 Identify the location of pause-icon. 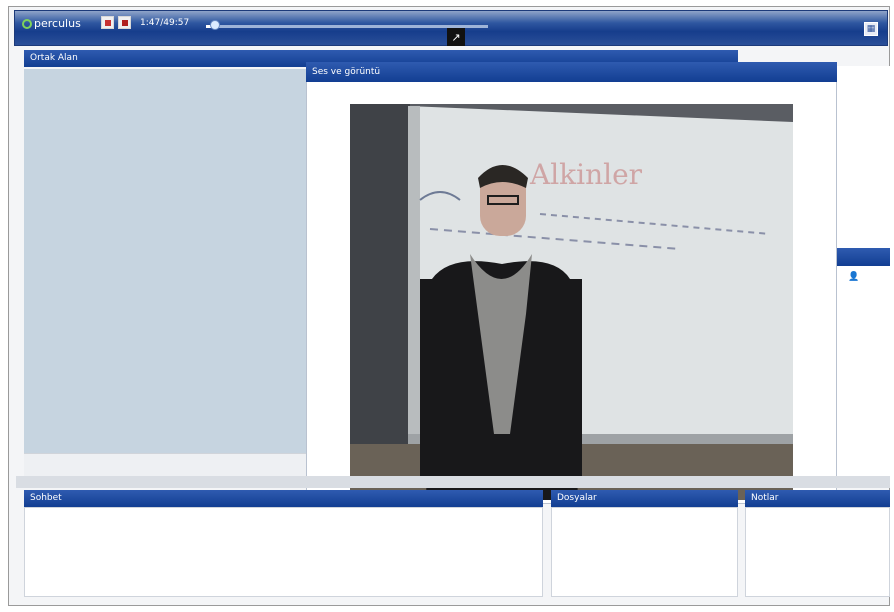
(107, 22).